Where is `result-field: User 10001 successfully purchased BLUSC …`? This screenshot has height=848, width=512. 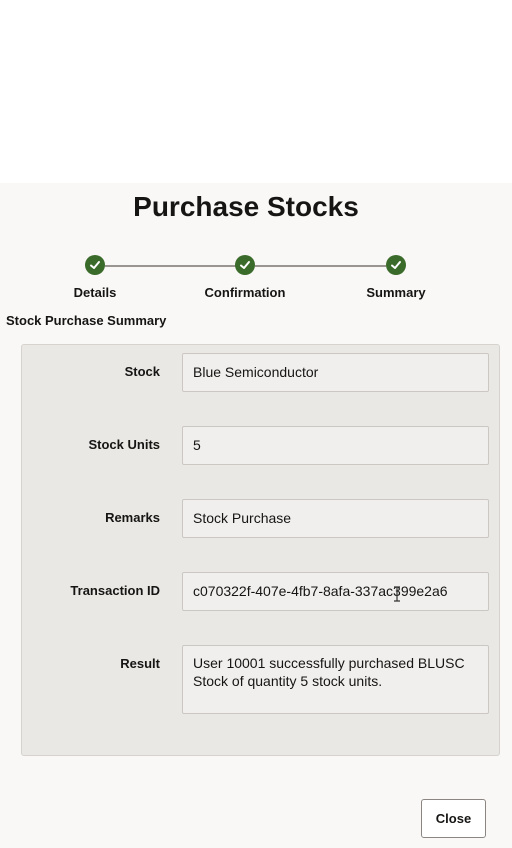
result-field: User 10001 successfully purchased BLUSC … is located at coordinates (335, 679).